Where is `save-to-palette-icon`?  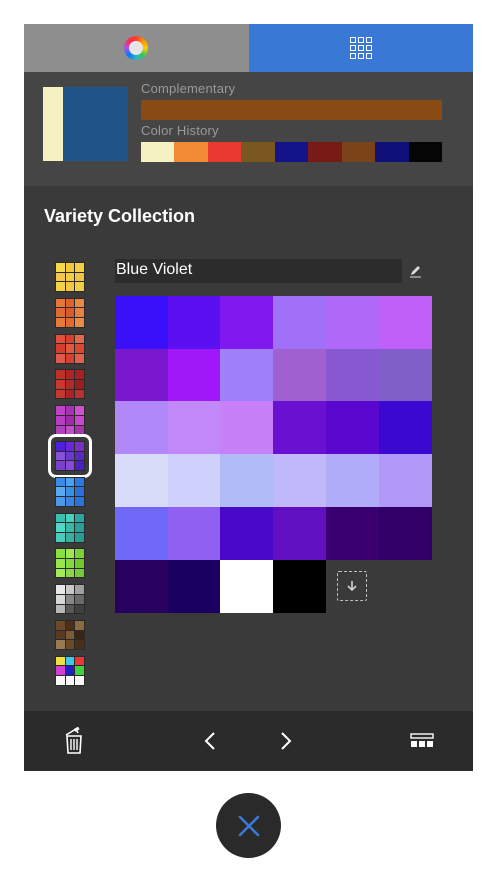
save-to-palette-icon is located at coordinates (351, 585).